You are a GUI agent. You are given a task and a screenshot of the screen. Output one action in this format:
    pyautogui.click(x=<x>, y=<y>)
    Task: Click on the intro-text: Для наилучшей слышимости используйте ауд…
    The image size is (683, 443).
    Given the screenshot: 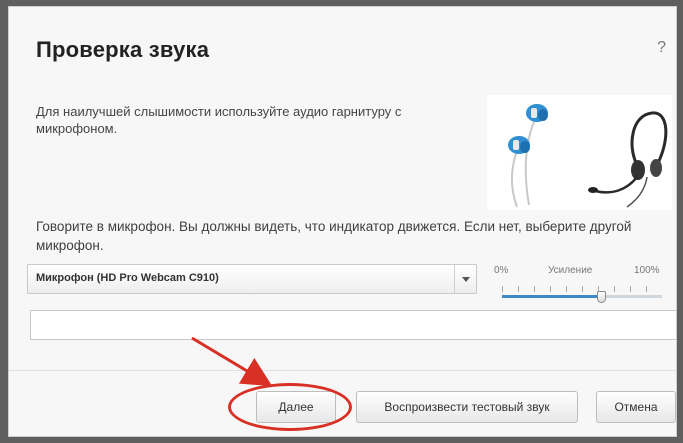 What is the action you would take?
    pyautogui.click(x=219, y=120)
    